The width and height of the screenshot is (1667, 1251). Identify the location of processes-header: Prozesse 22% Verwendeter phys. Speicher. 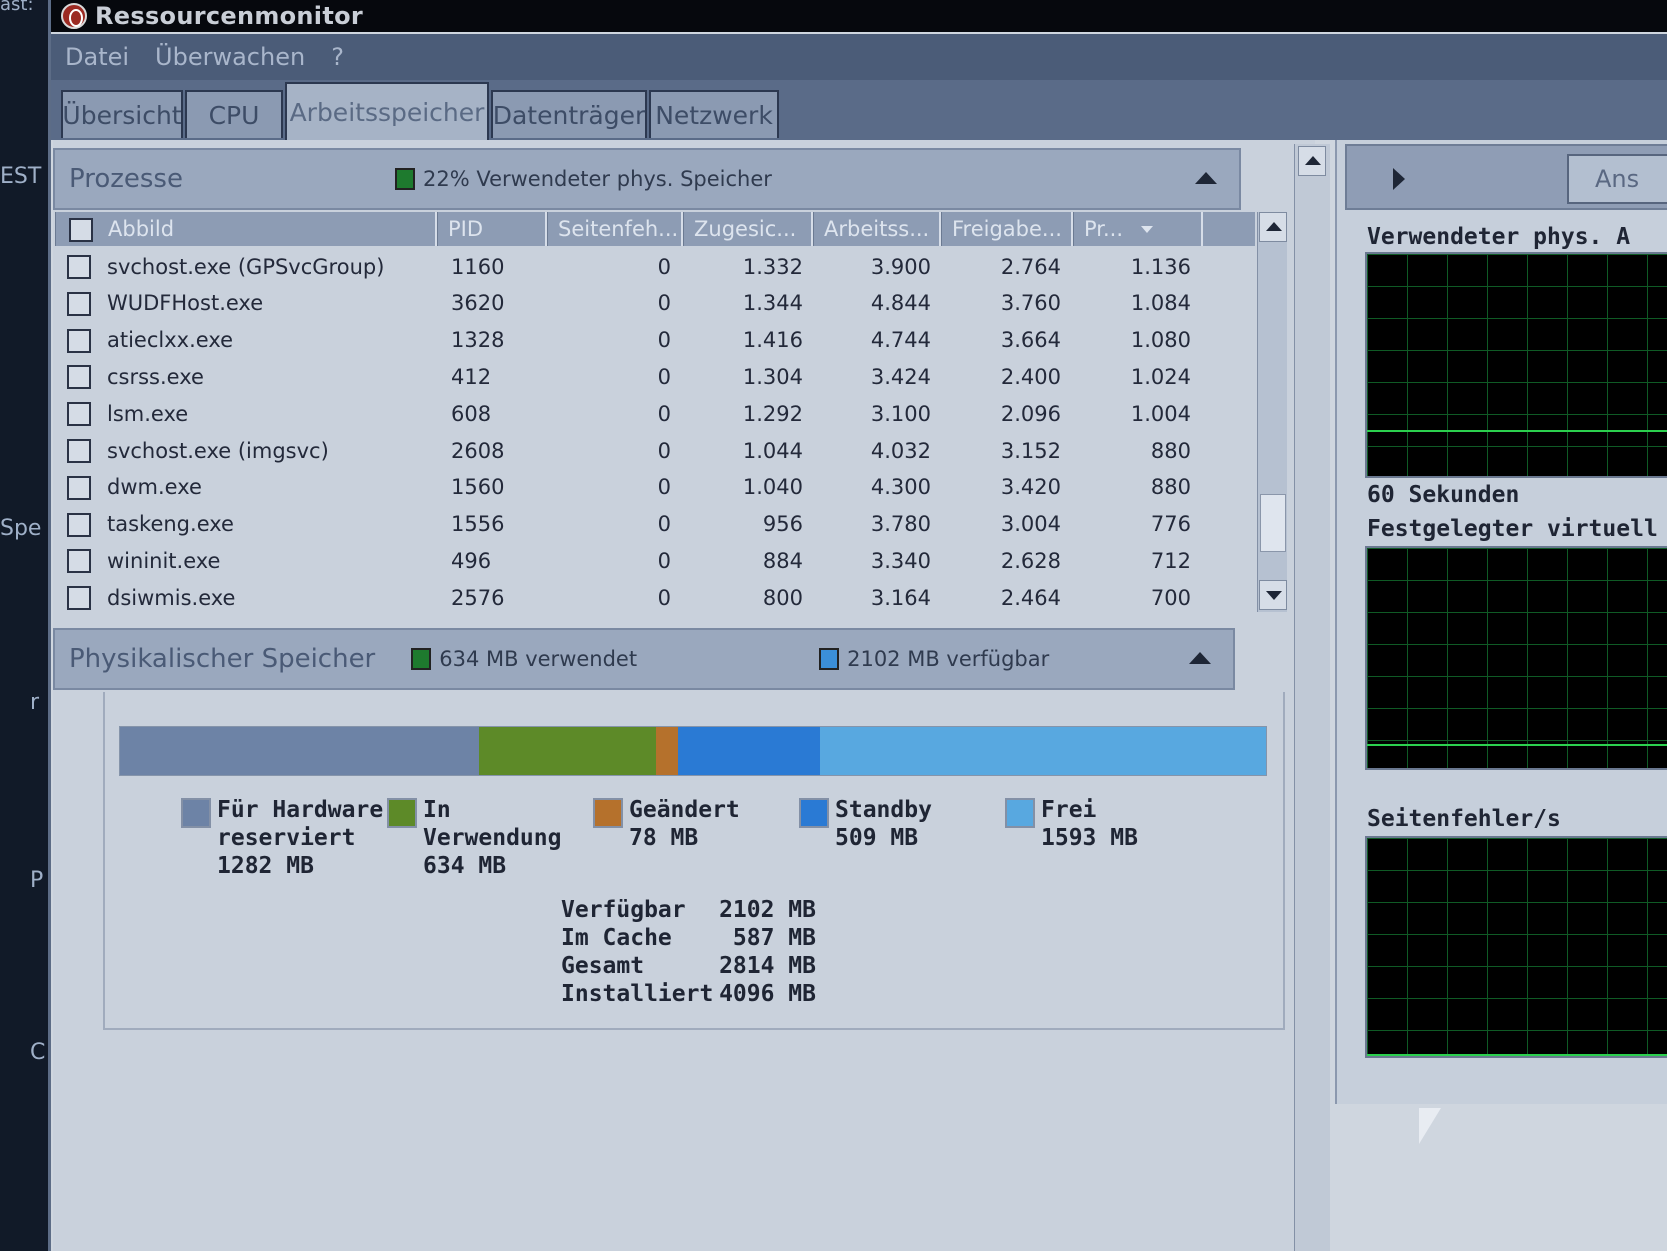
(647, 179).